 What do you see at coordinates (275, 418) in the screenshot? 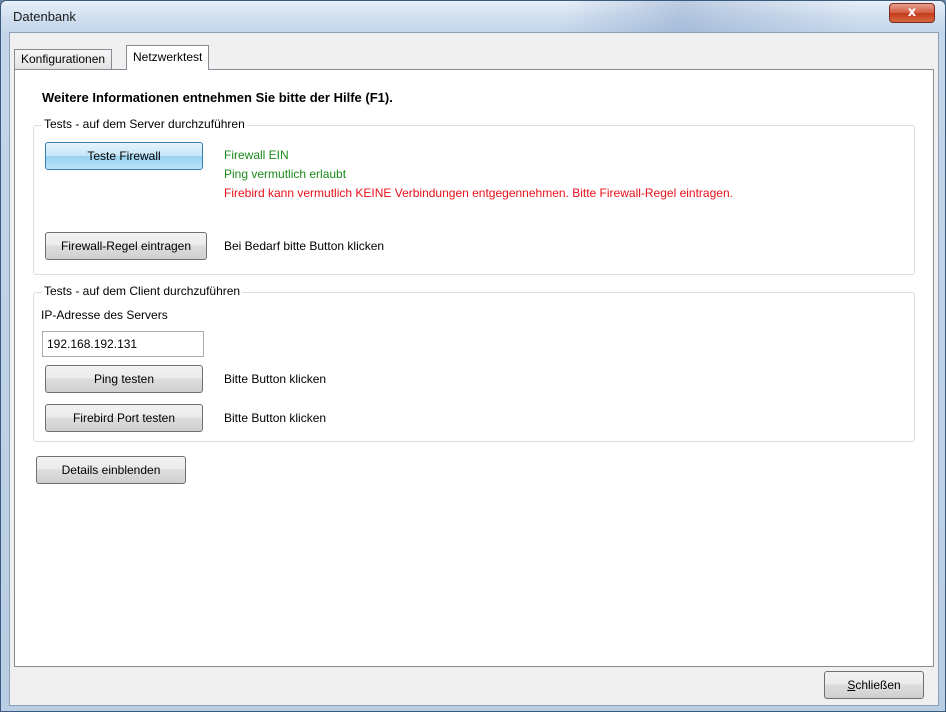
I see `port-hint: Bitte Button klicken` at bounding box center [275, 418].